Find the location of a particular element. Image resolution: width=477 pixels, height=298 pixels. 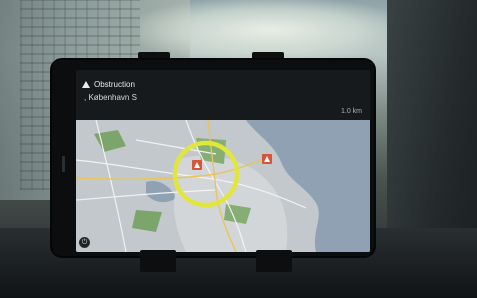

mount-clip-bottom-right is located at coordinates (274, 261).